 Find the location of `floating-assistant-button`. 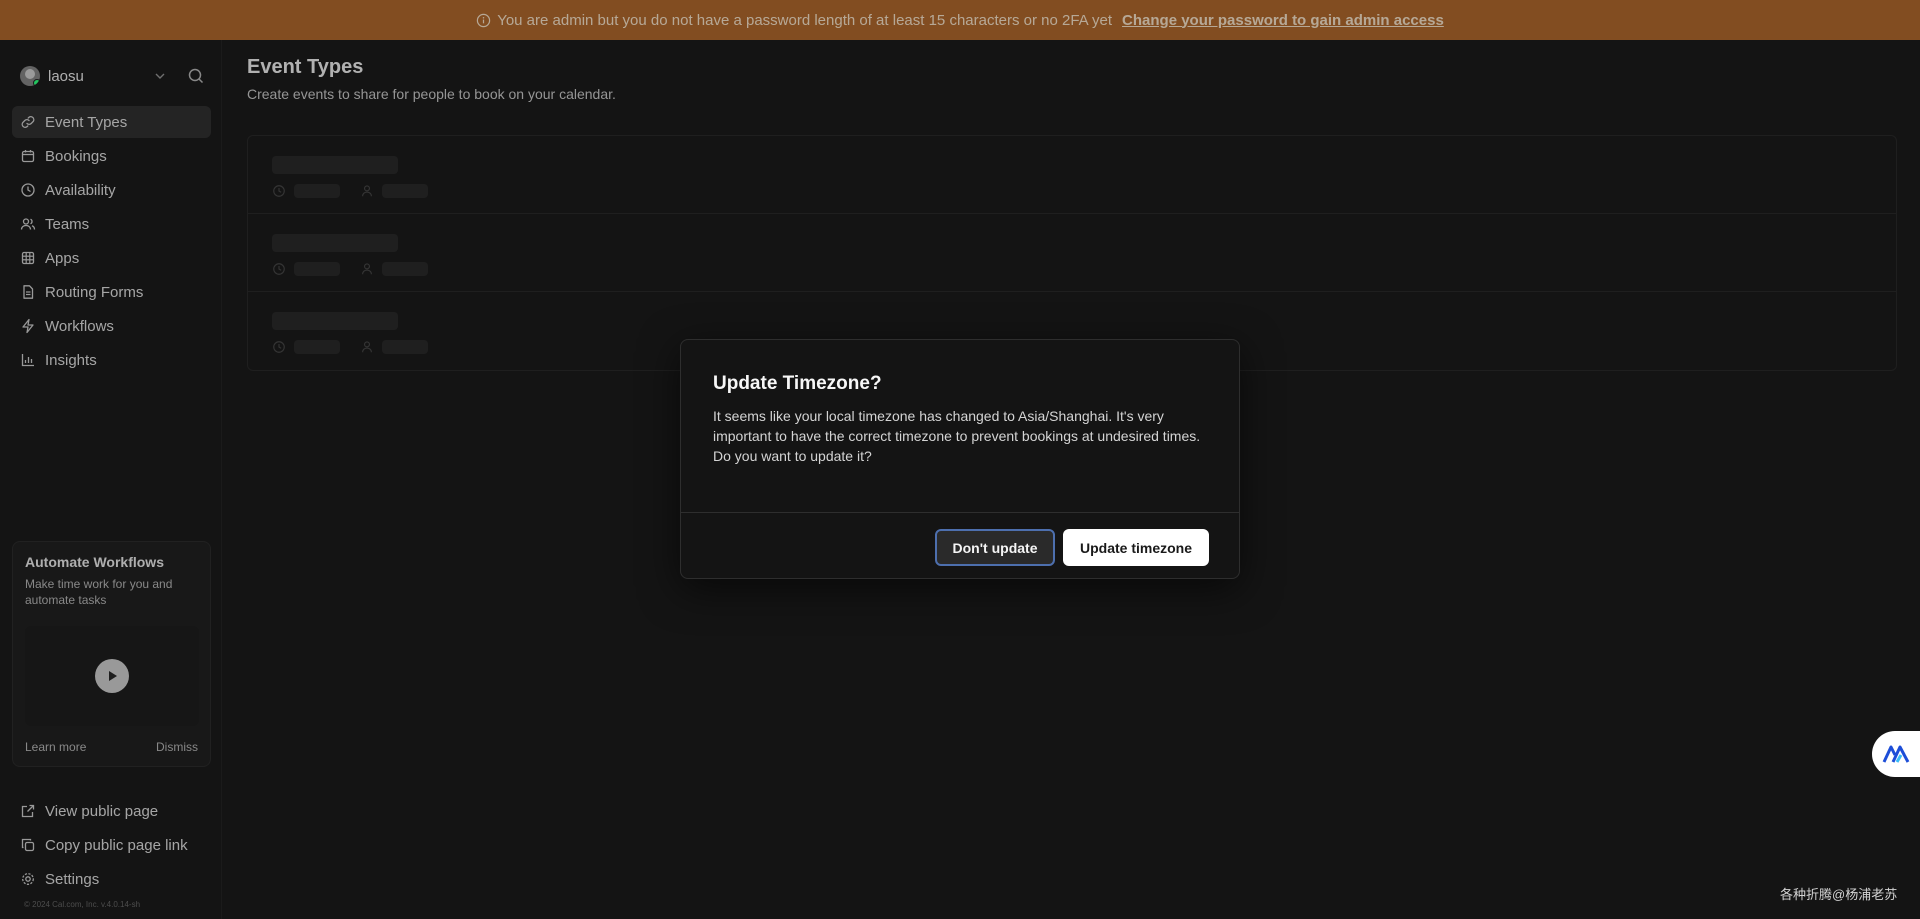

floating-assistant-button is located at coordinates (1896, 754).